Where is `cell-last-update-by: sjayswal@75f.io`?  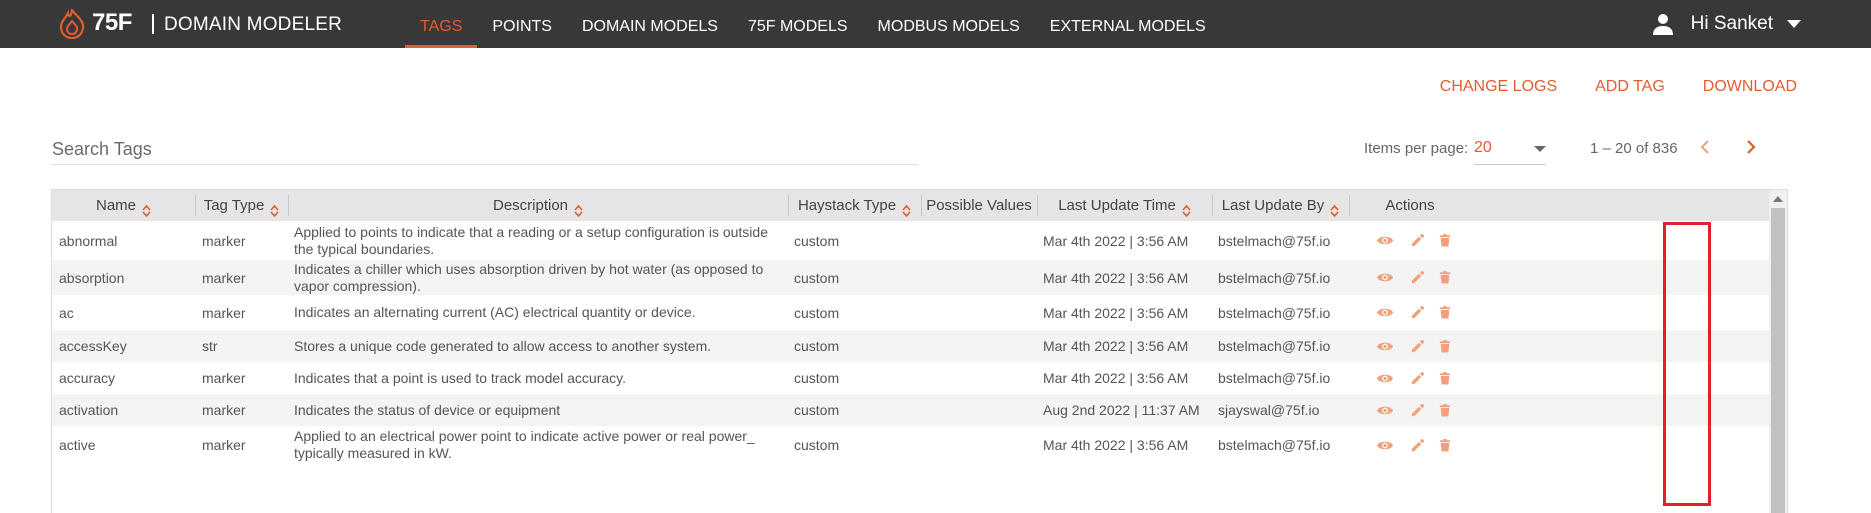
cell-last-update-by: sjayswal@75f.io is located at coordinates (1269, 410).